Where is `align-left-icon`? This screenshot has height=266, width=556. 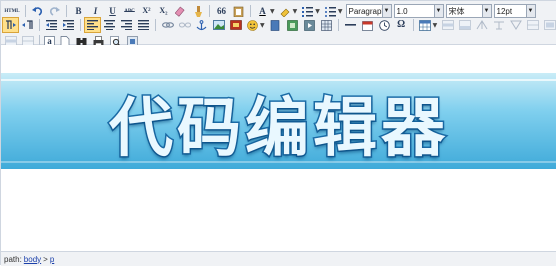 align-left-icon is located at coordinates (92, 25).